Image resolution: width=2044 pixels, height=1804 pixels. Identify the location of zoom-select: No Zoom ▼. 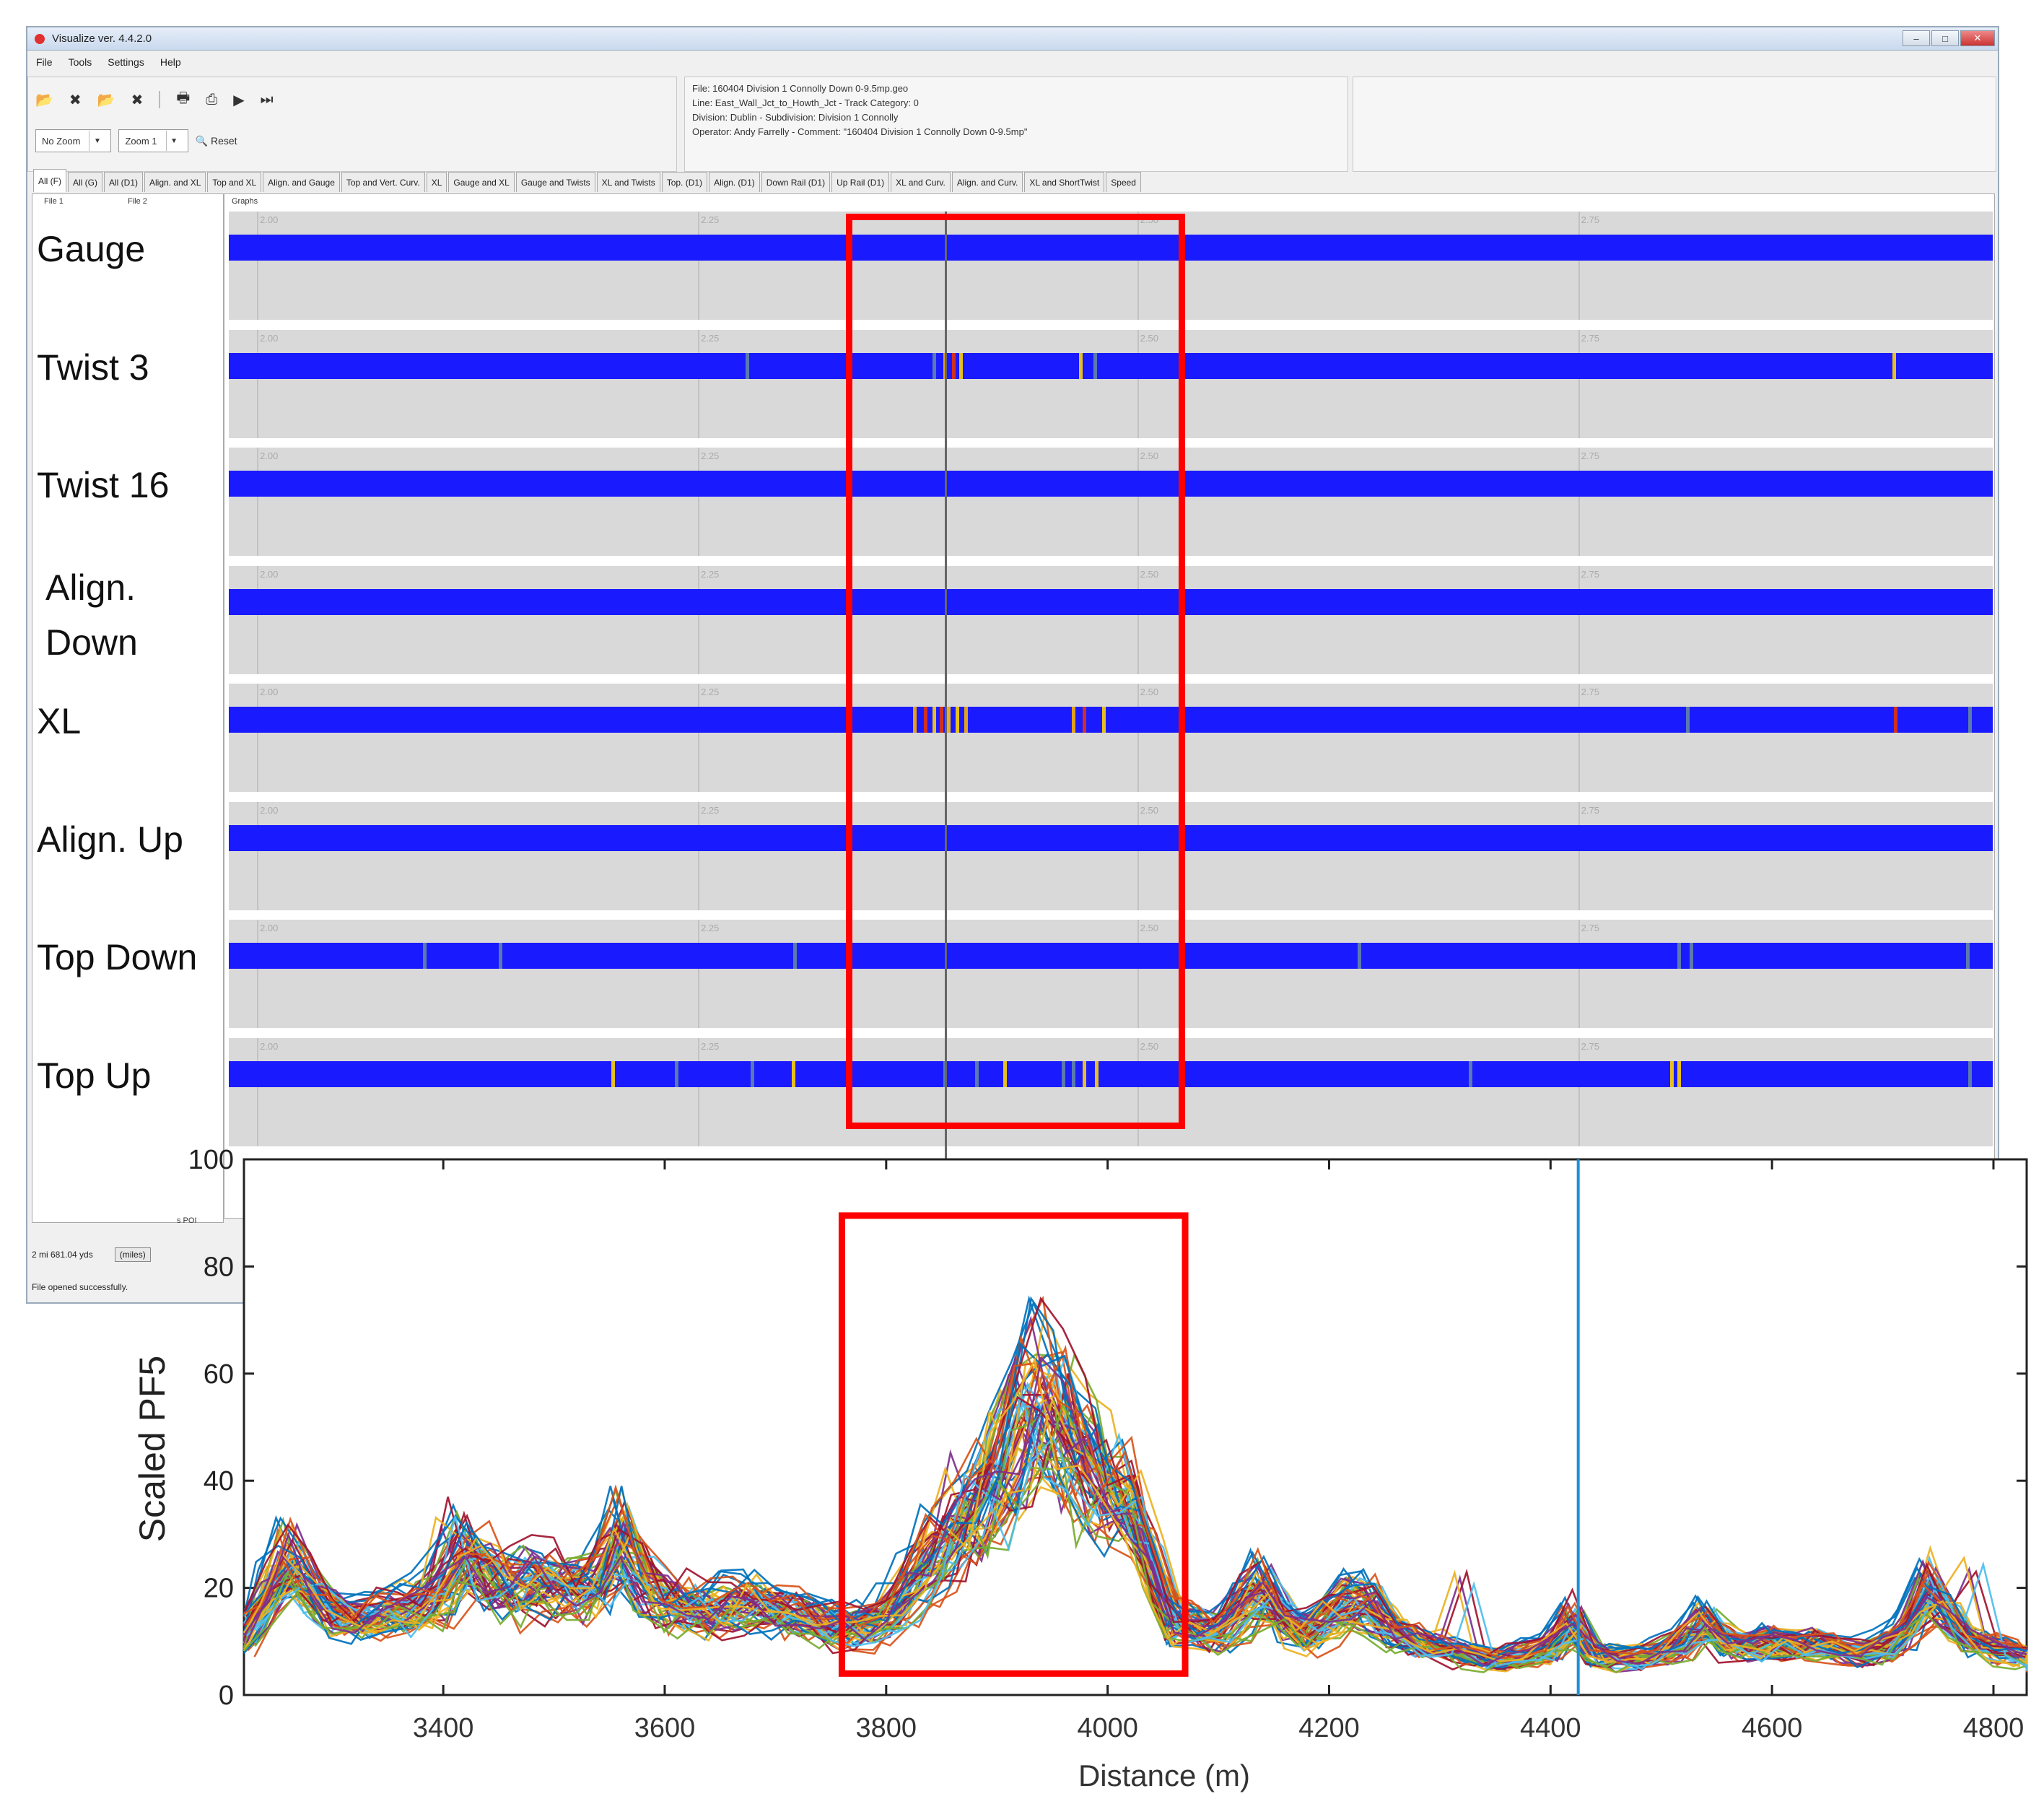
(73, 140).